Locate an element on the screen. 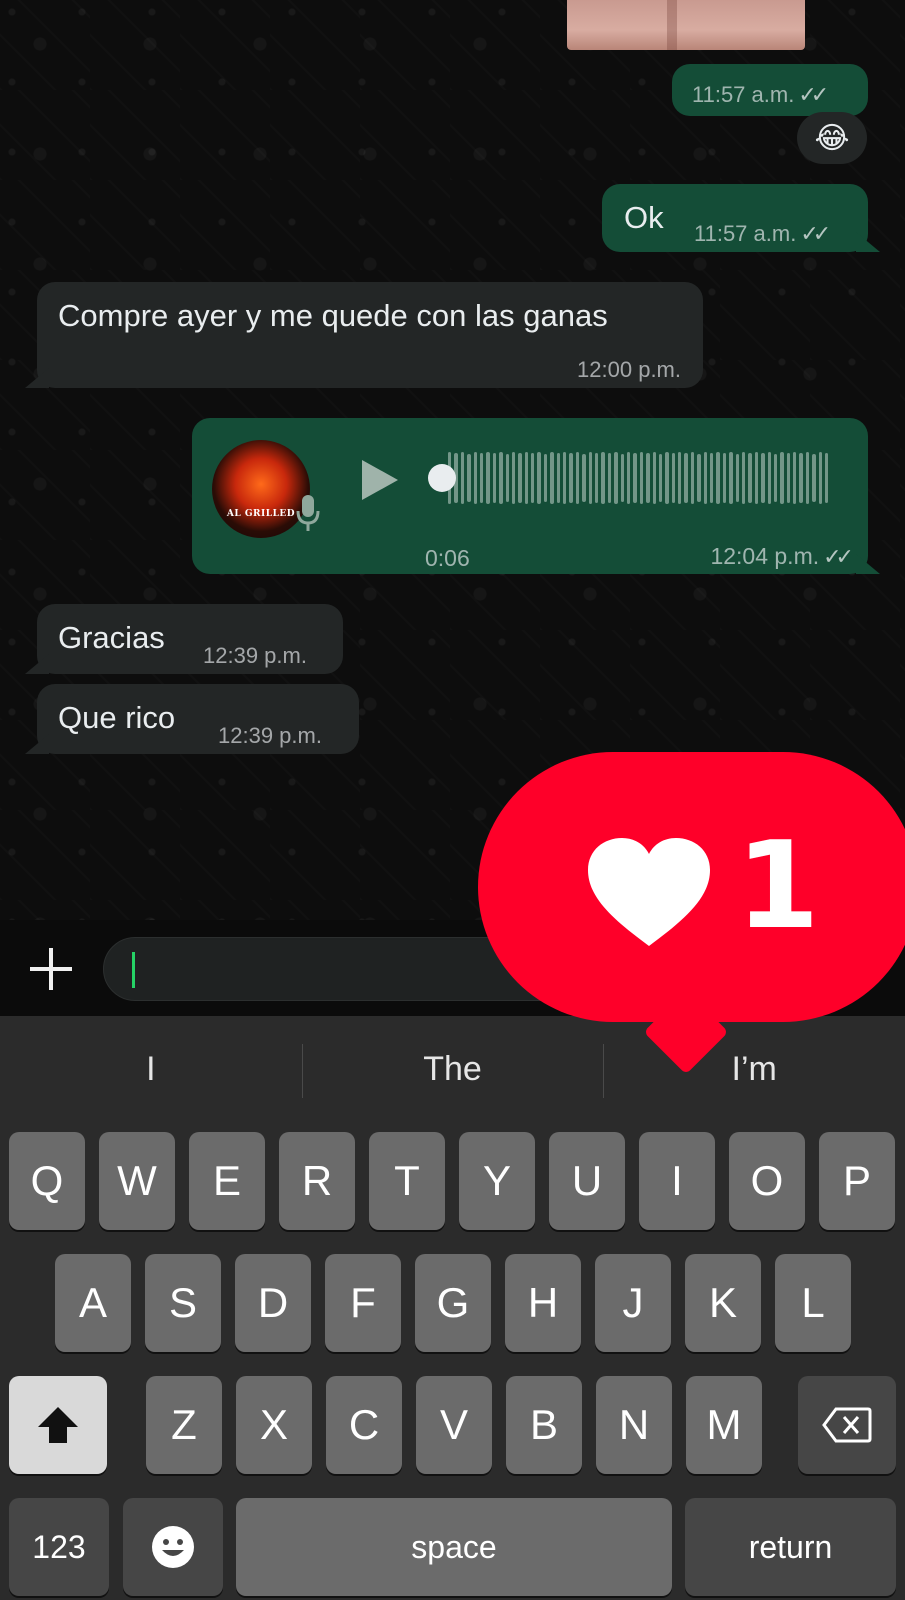  emoji-reaction: 😂 is located at coordinates (832, 138).